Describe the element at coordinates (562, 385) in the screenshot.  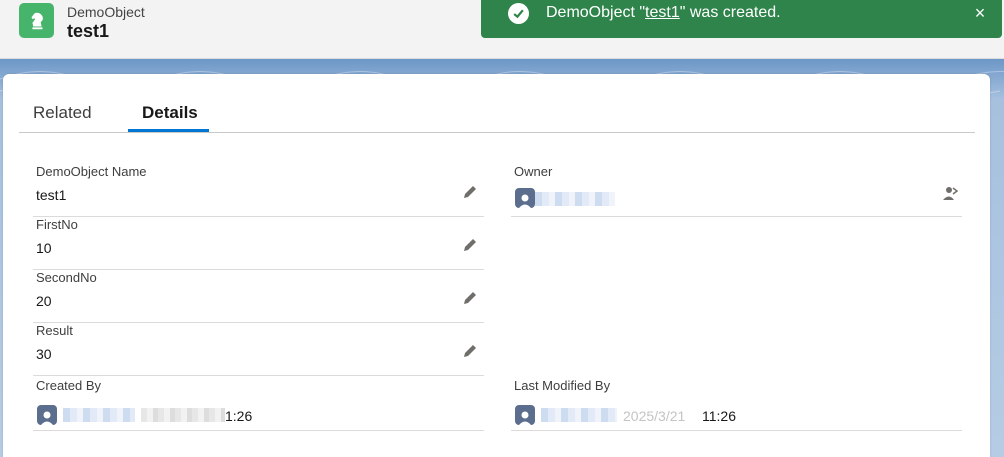
I see `field-label: Last Modified By` at that location.